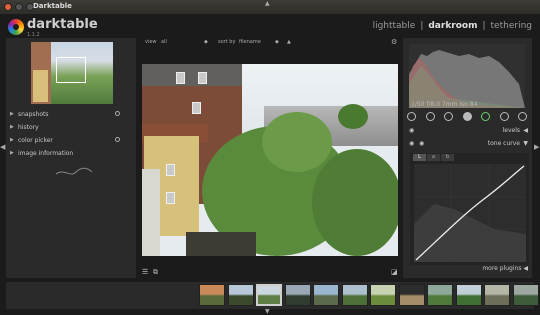 The image size is (540, 315). I want to click on top-panel-toggle-icon: ▲, so click(267, 3).